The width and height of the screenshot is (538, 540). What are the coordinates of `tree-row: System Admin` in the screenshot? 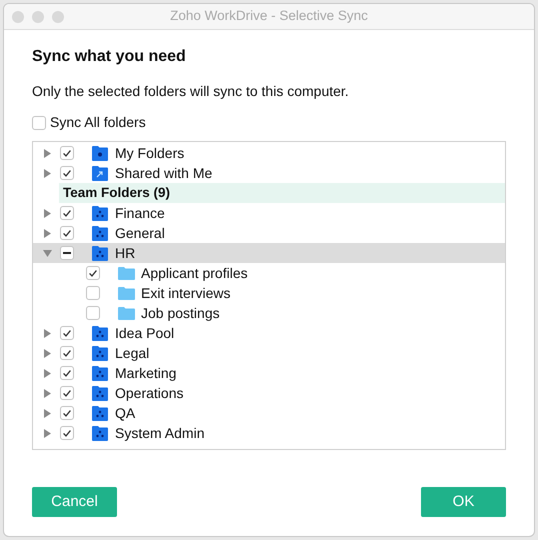 It's located at (269, 433).